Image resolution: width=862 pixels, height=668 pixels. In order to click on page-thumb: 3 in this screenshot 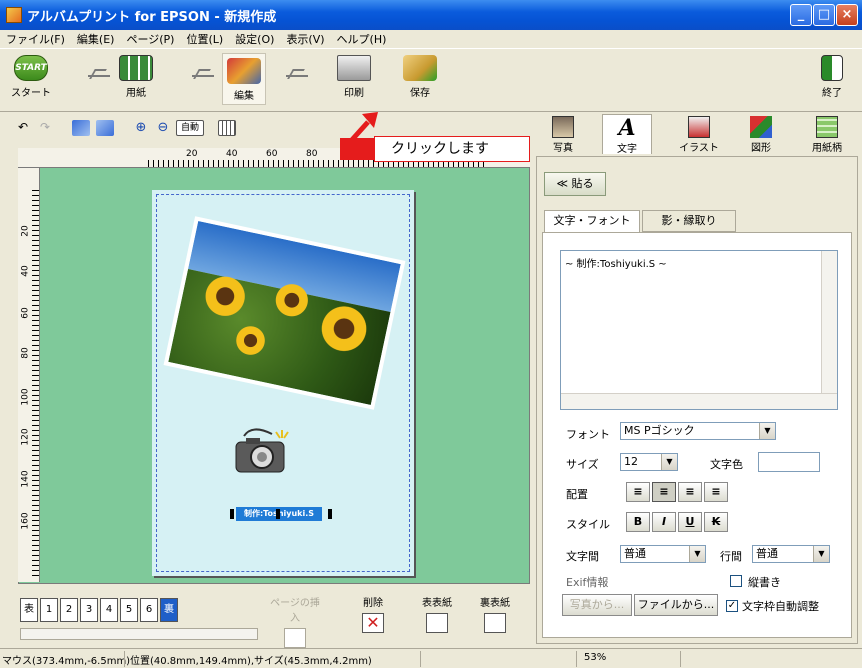, I will do `click(89, 610)`.